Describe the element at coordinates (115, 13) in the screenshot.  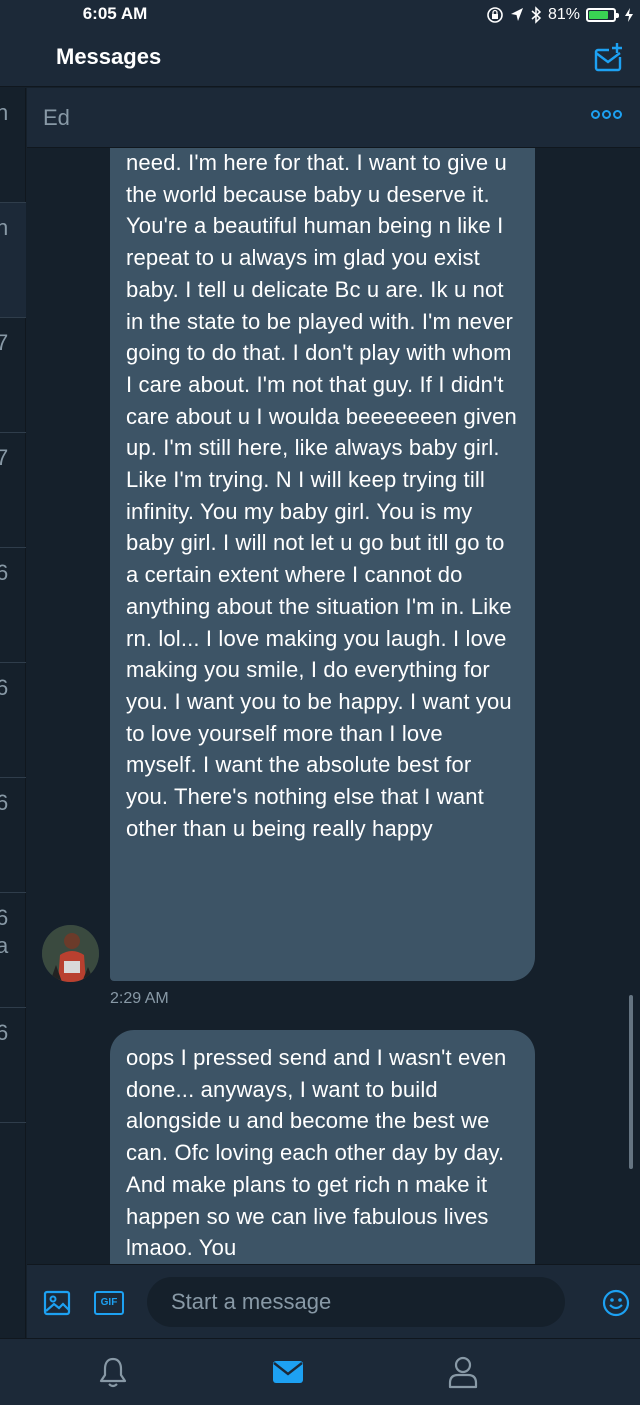
I see `status-time: 6:05 AM` at that location.